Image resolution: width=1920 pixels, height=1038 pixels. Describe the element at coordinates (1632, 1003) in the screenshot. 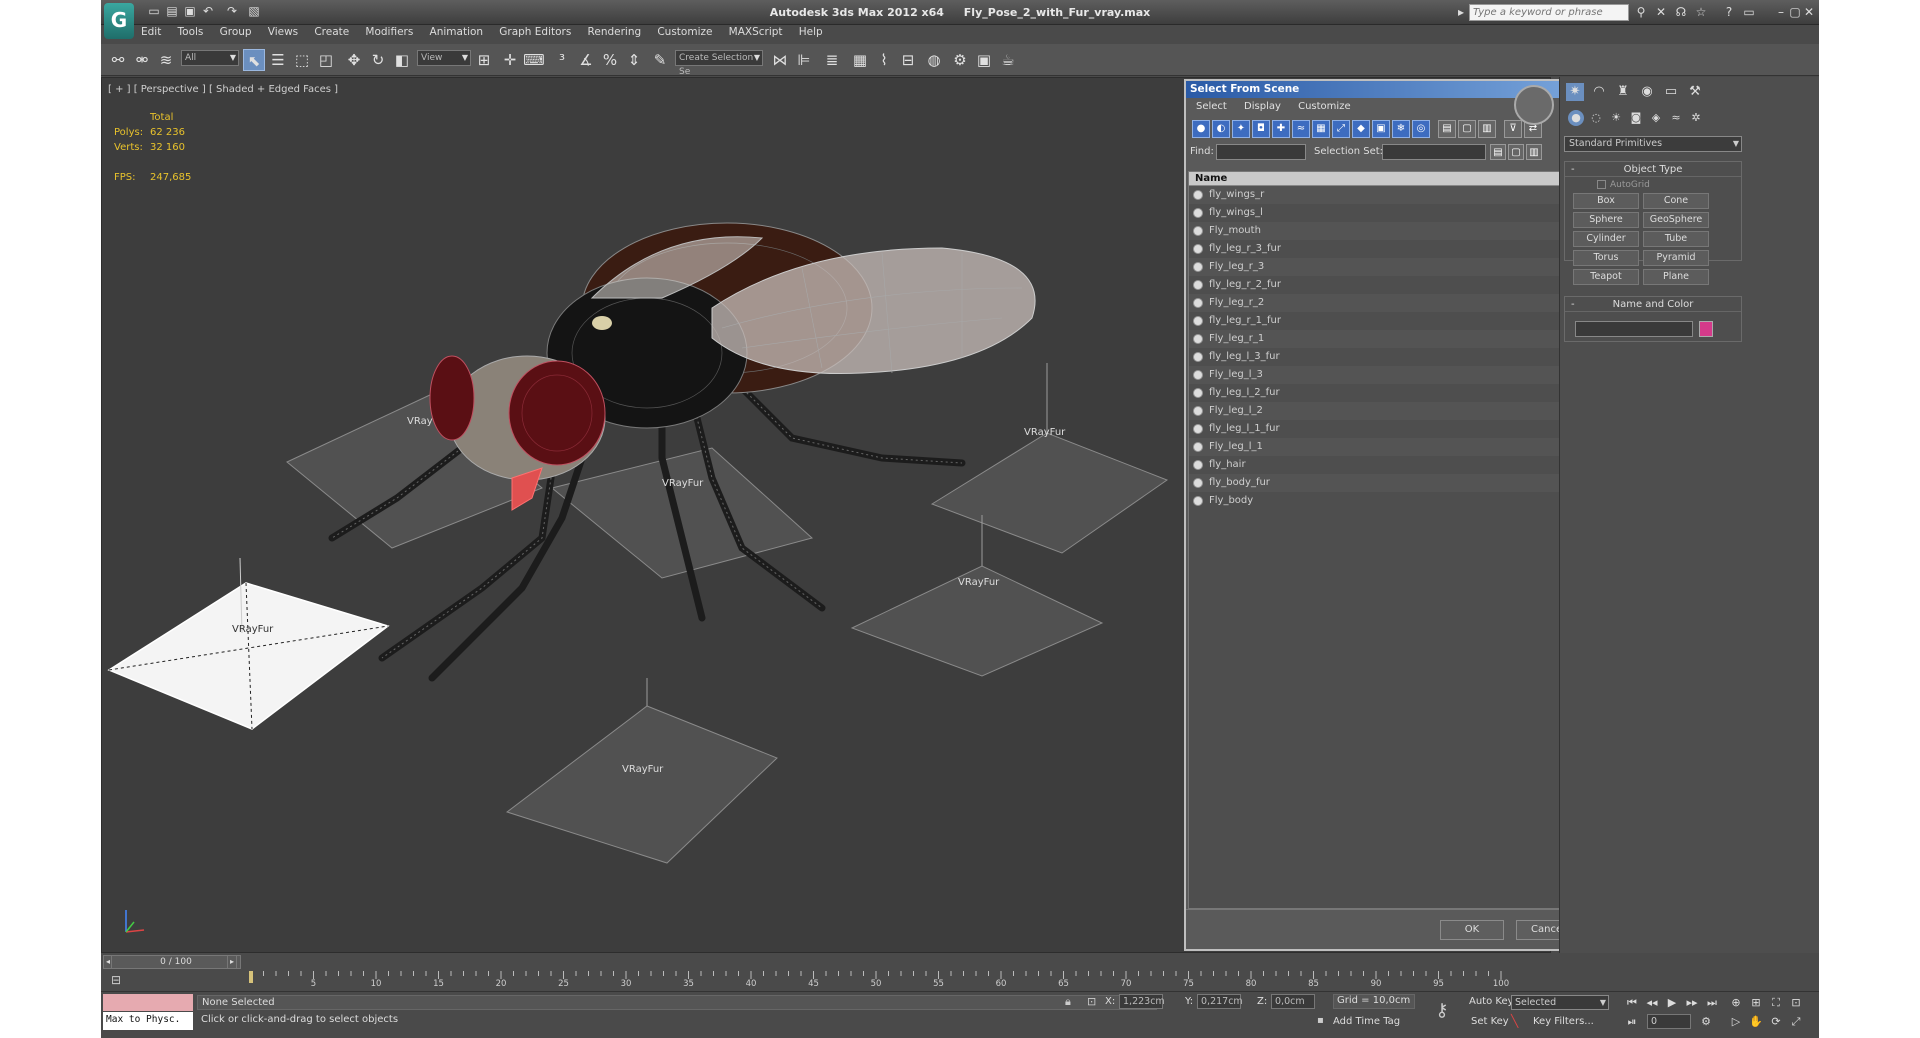

I see `go-to-start-icon: ⏮` at that location.